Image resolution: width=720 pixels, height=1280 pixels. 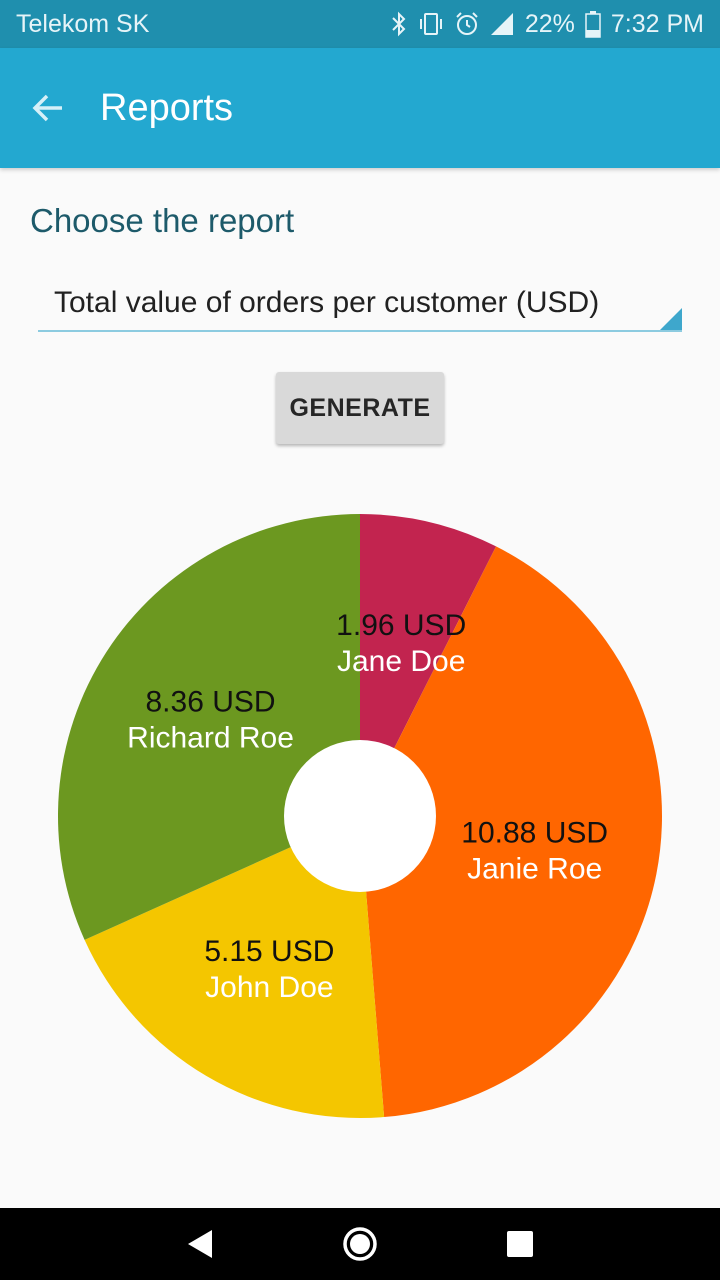 I want to click on slice-name-label: Jane Doe, so click(x=401, y=661).